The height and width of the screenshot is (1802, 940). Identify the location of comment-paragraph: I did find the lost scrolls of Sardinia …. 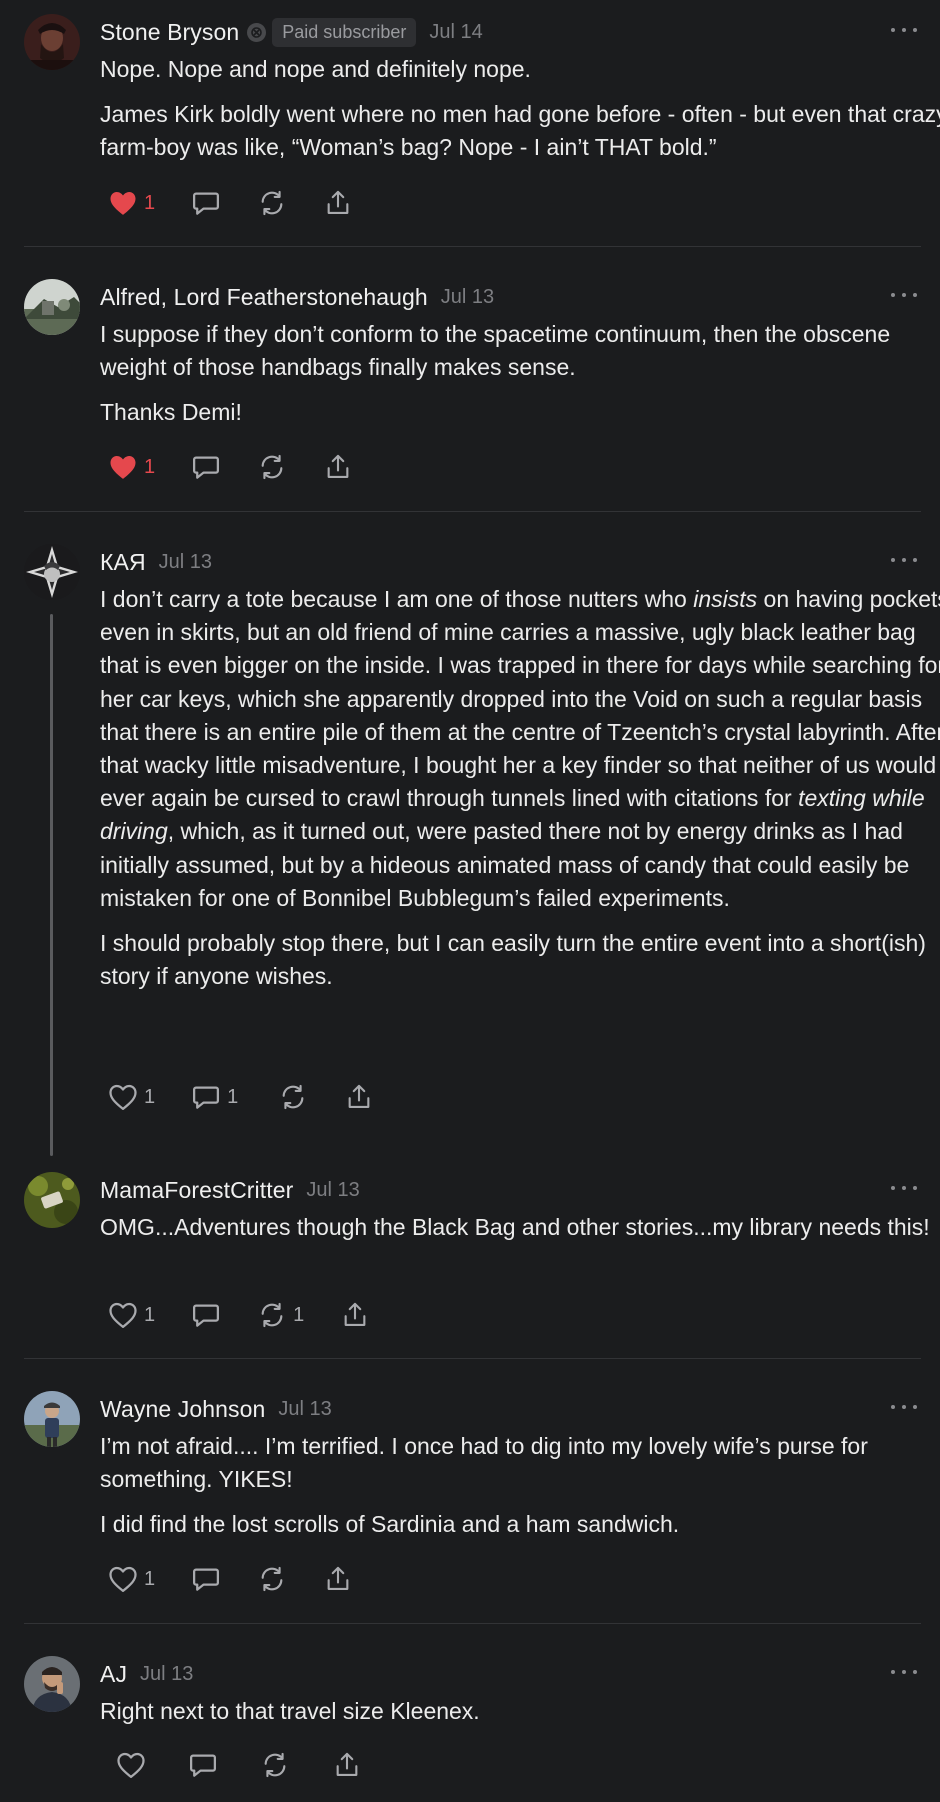
(390, 1524).